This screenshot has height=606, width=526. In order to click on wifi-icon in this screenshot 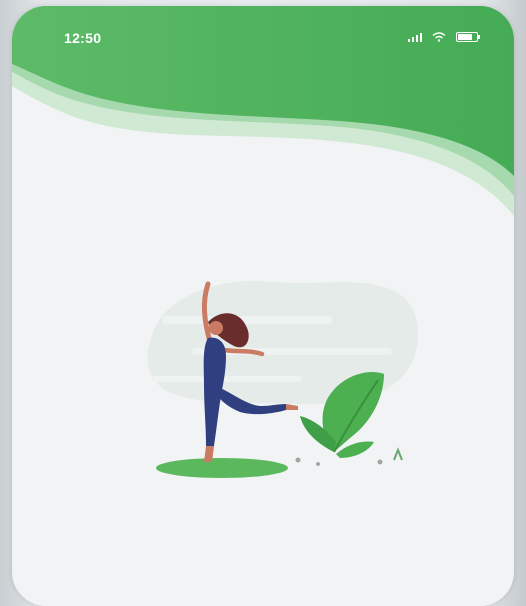, I will do `click(439, 37)`.